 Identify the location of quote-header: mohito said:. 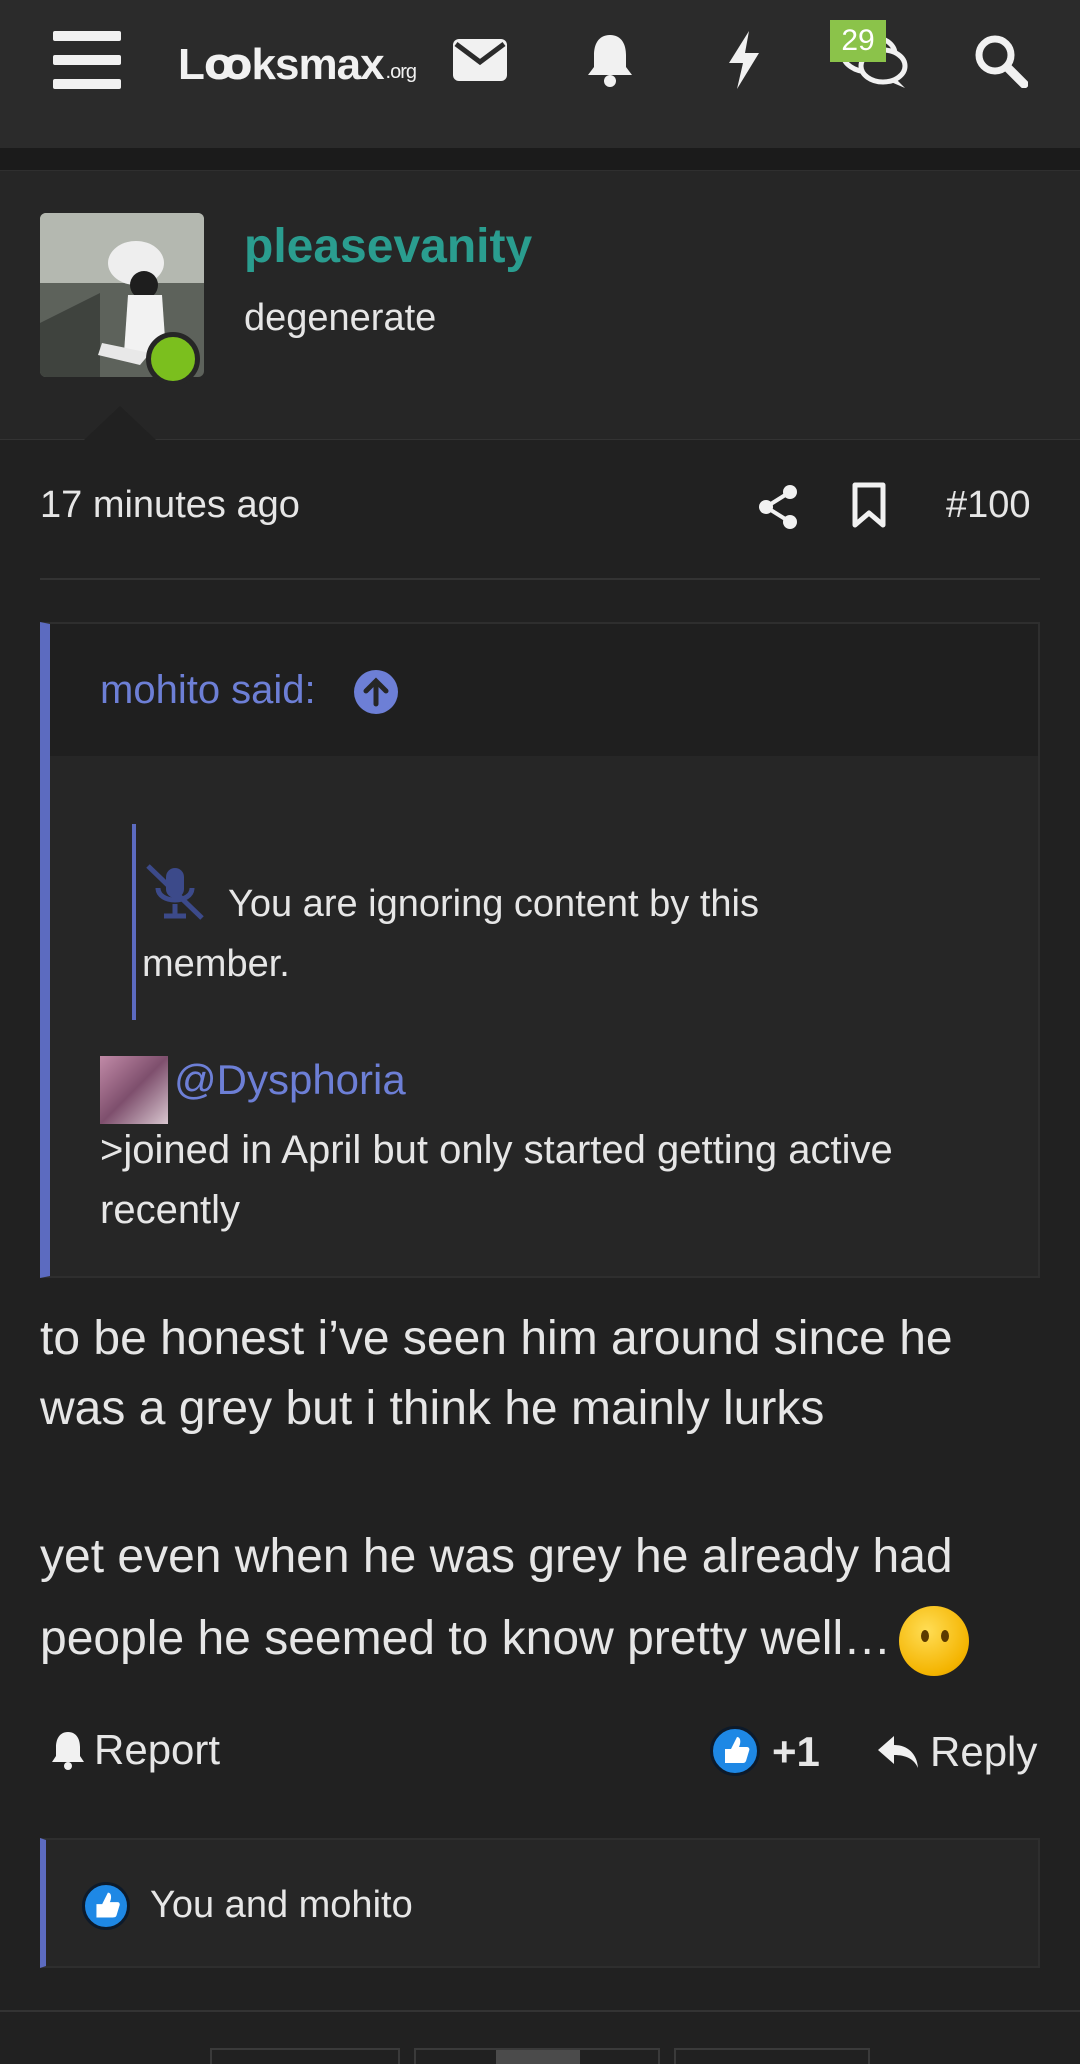
(544, 690).